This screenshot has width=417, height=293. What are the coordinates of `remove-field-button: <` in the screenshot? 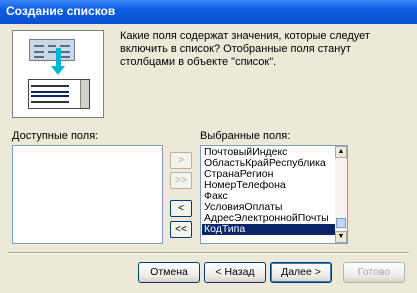 It's located at (181, 208).